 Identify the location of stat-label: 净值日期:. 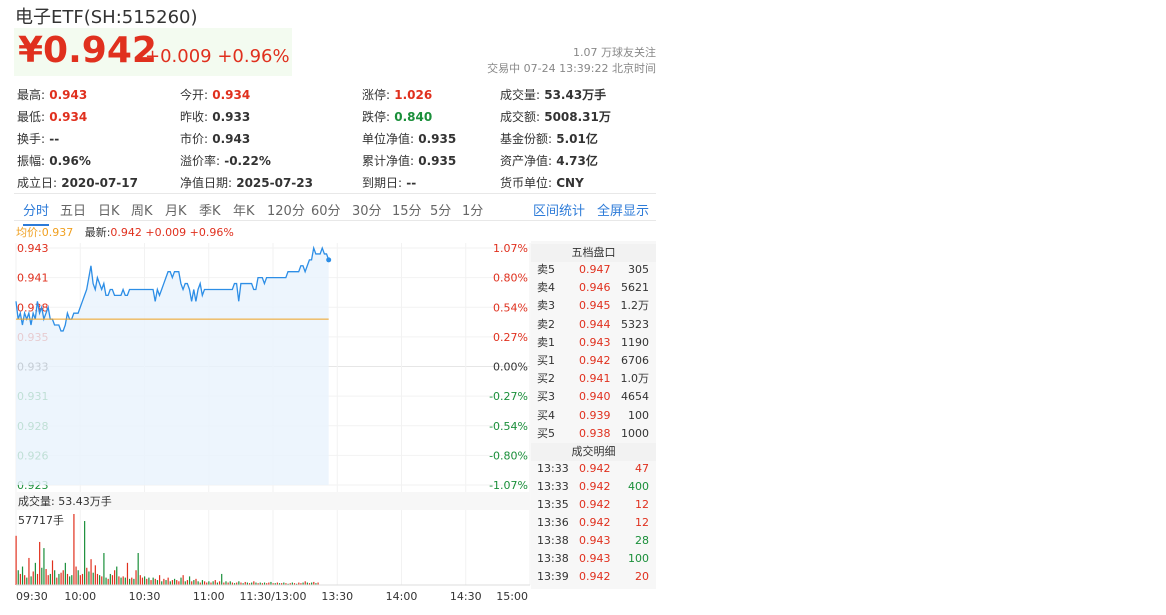
(206, 183).